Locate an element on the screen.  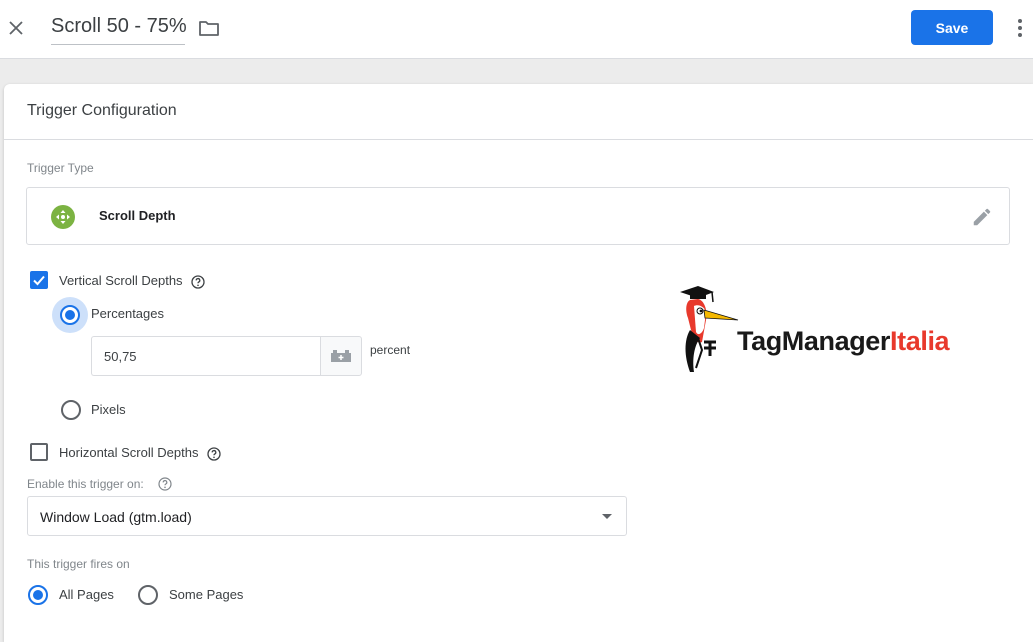
variable-brick-icon is located at coordinates (341, 356).